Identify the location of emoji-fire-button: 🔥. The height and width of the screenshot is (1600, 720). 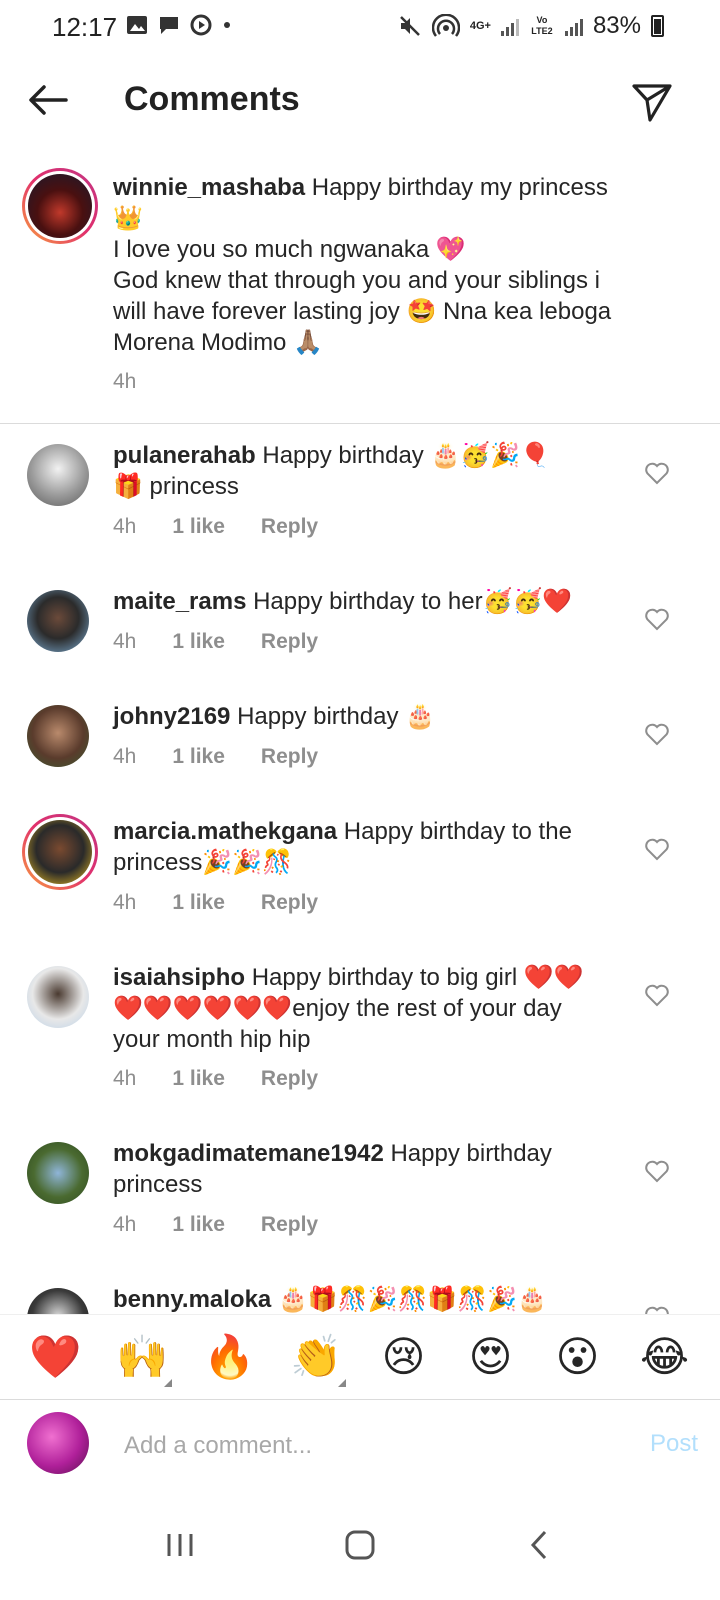
(230, 1357).